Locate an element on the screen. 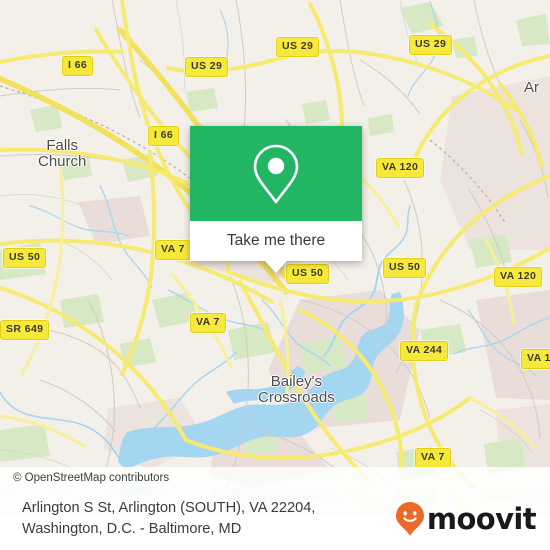 The width and height of the screenshot is (550, 550). popup-header is located at coordinates (276, 173).